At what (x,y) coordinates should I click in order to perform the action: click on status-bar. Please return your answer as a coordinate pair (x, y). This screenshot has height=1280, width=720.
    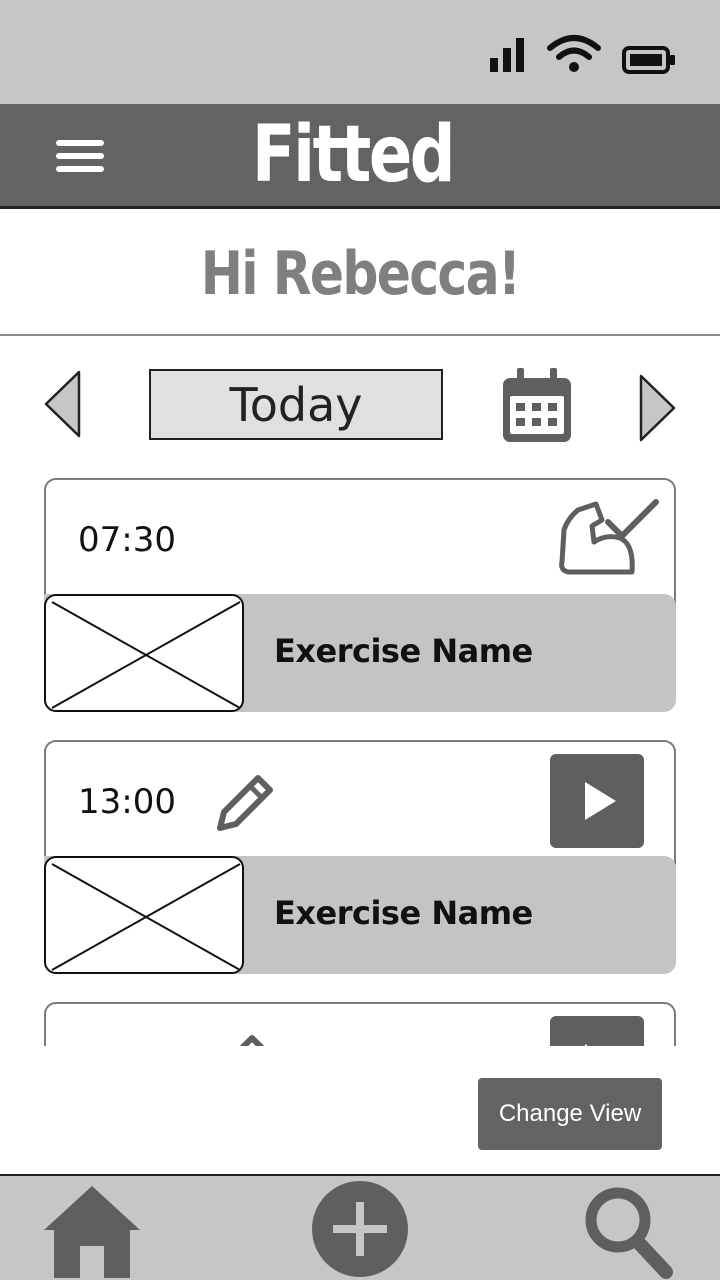
    Looking at the image, I should click on (360, 52).